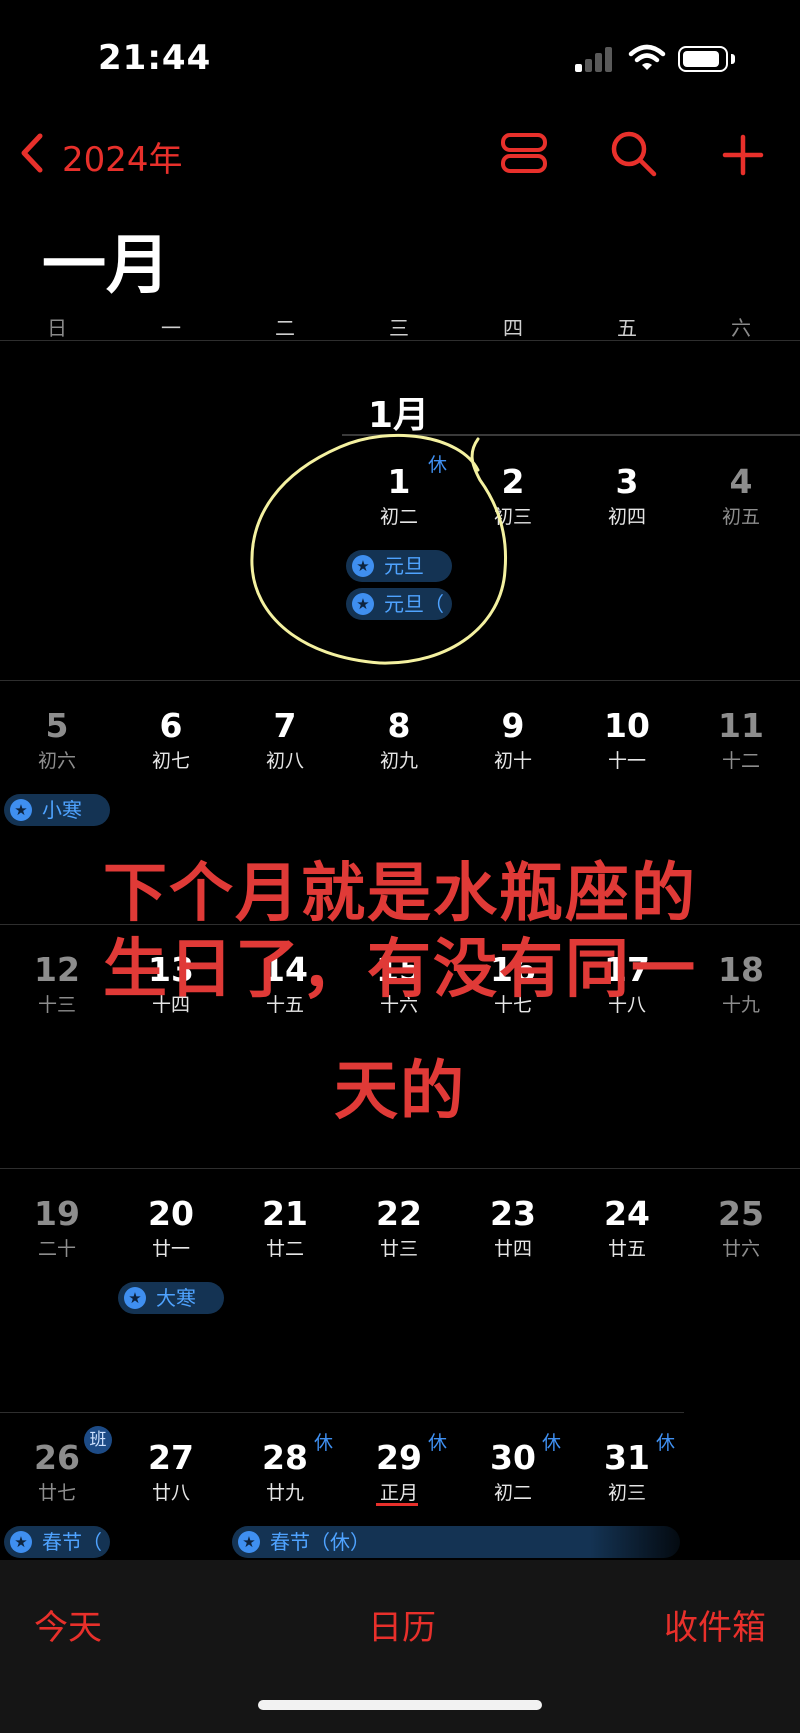 The width and height of the screenshot is (800, 1733). What do you see at coordinates (171, 328) in the screenshot?
I see `weekday-mon: 一` at bounding box center [171, 328].